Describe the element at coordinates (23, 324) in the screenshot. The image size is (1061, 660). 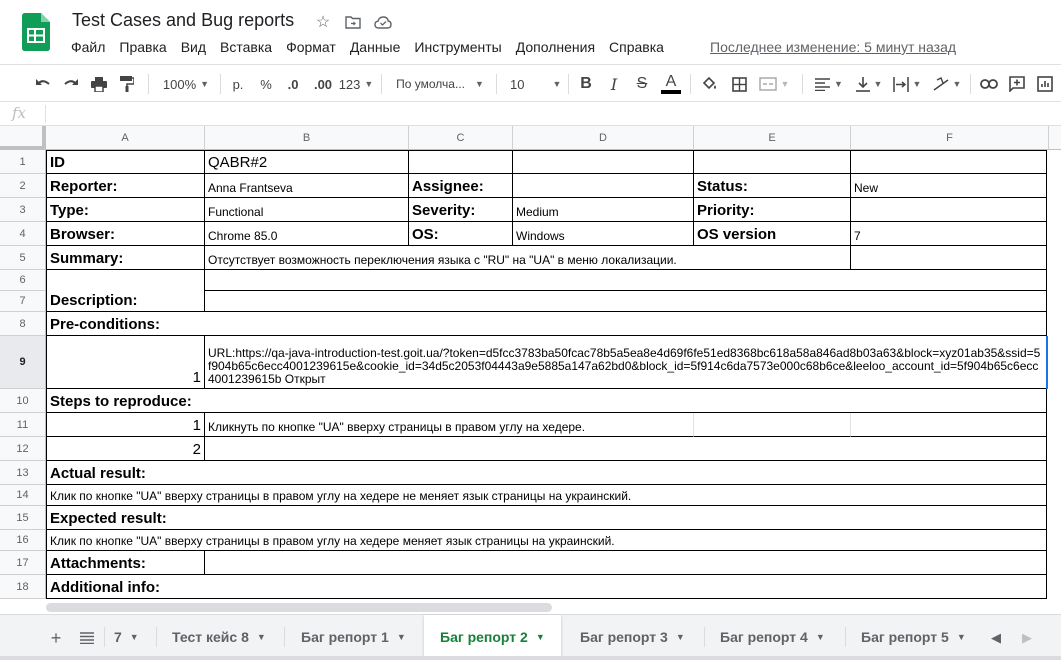
I see `row-header-8: 8` at that location.